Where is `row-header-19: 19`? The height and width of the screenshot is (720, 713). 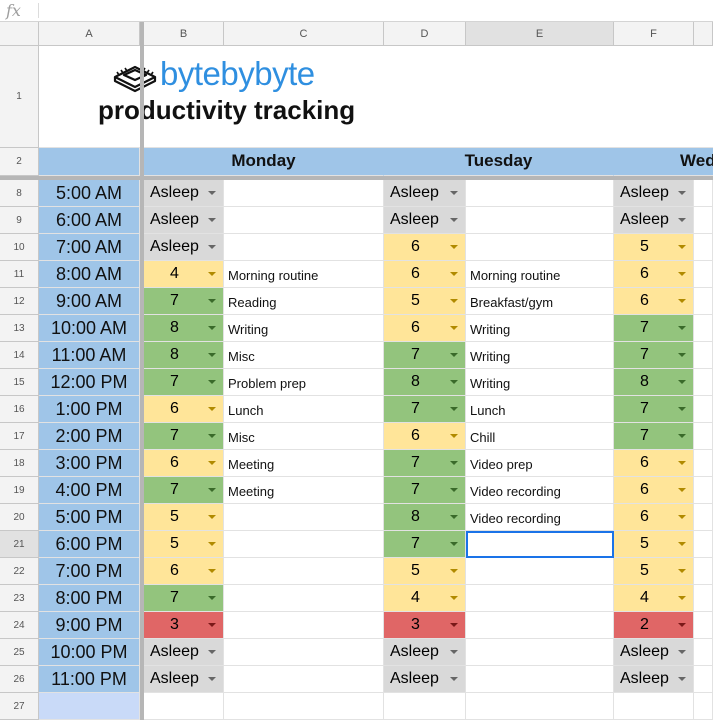 row-header-19: 19 is located at coordinates (19, 490).